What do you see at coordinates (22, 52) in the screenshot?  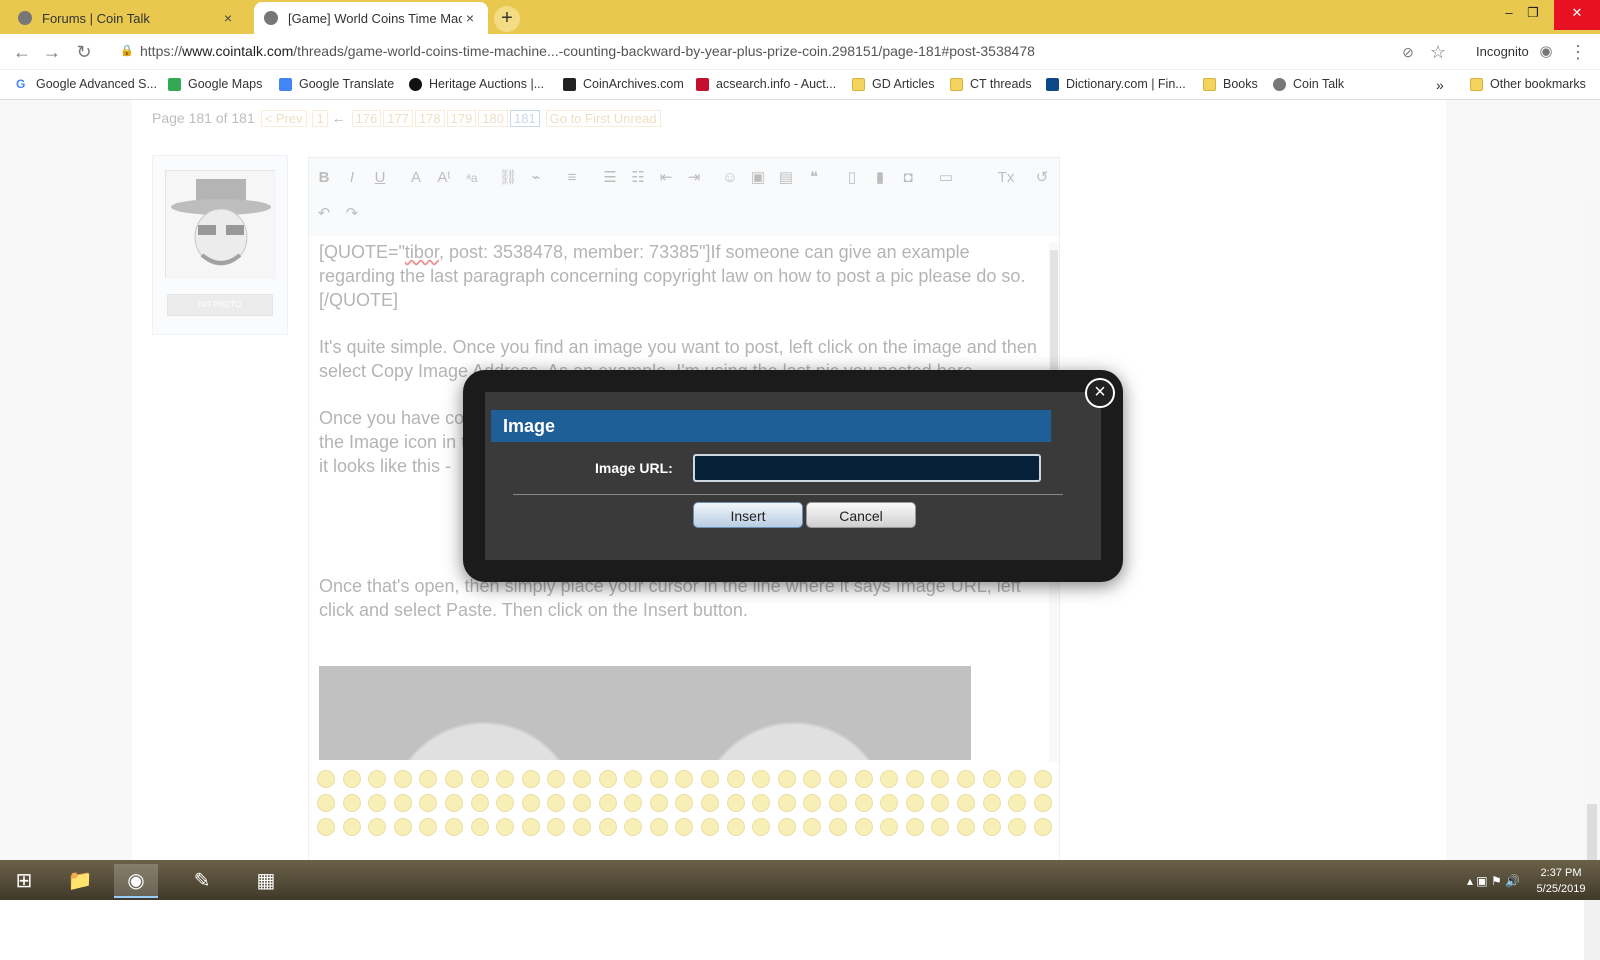 I see `back-icon: ←` at bounding box center [22, 52].